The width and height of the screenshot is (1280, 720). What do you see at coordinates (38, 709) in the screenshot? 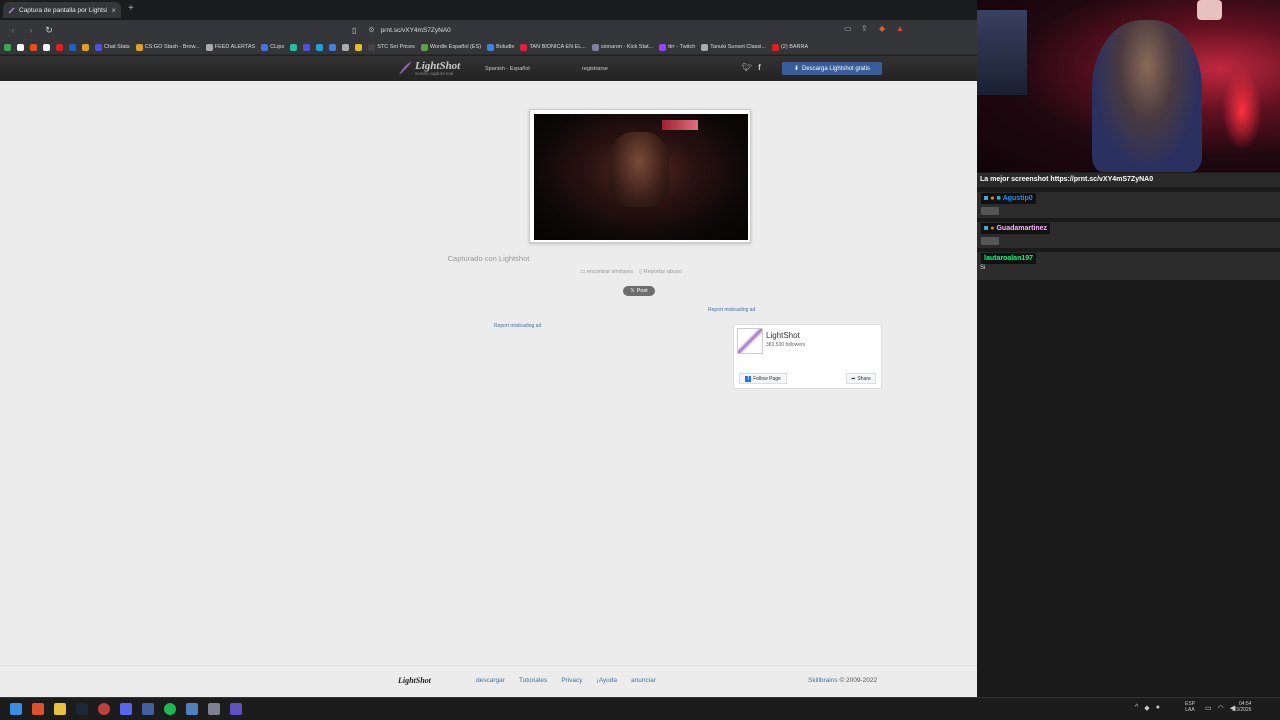
I see `brave-browser-icon` at bounding box center [38, 709].